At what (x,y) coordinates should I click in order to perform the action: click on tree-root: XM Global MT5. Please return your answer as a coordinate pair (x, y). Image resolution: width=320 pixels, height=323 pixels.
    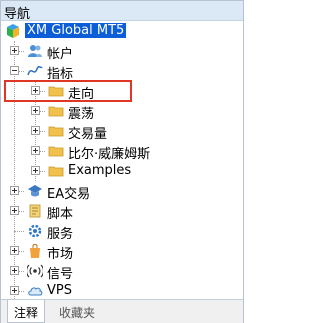
    Looking at the image, I should click on (121, 31).